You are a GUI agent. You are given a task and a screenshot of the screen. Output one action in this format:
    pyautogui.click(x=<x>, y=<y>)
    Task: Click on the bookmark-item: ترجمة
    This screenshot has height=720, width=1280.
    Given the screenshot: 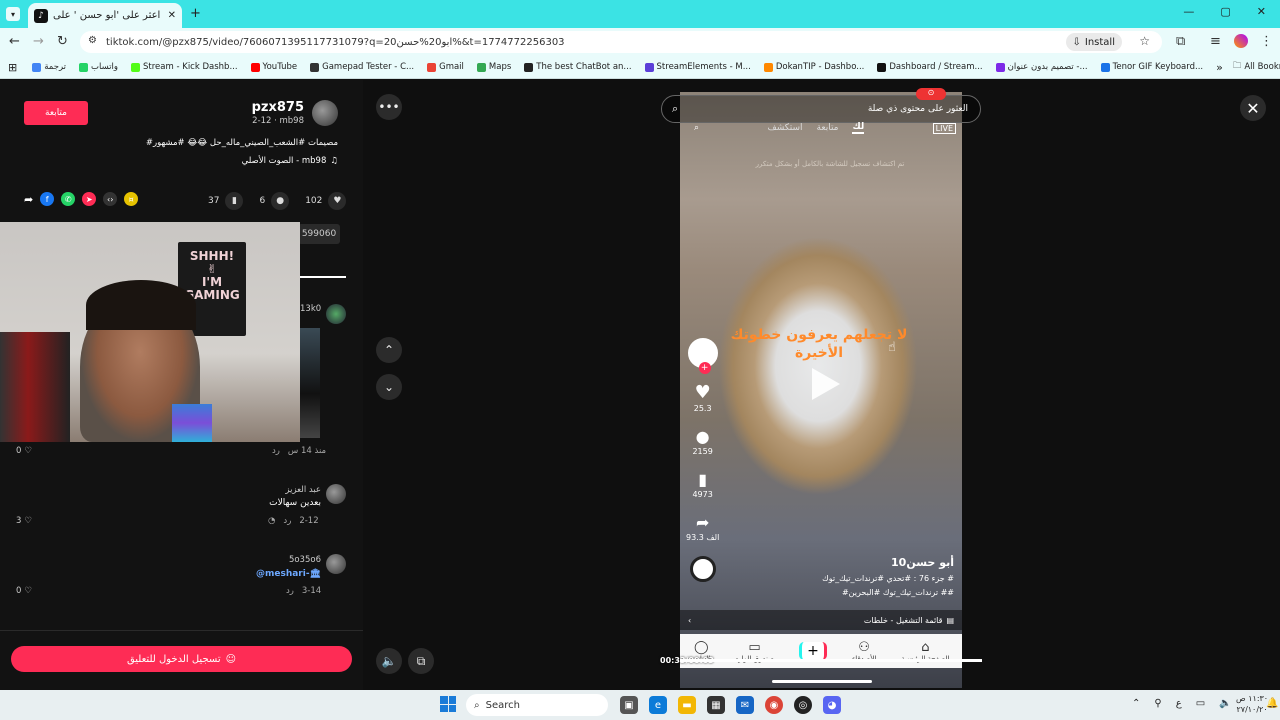 What is the action you would take?
    pyautogui.click(x=49, y=67)
    